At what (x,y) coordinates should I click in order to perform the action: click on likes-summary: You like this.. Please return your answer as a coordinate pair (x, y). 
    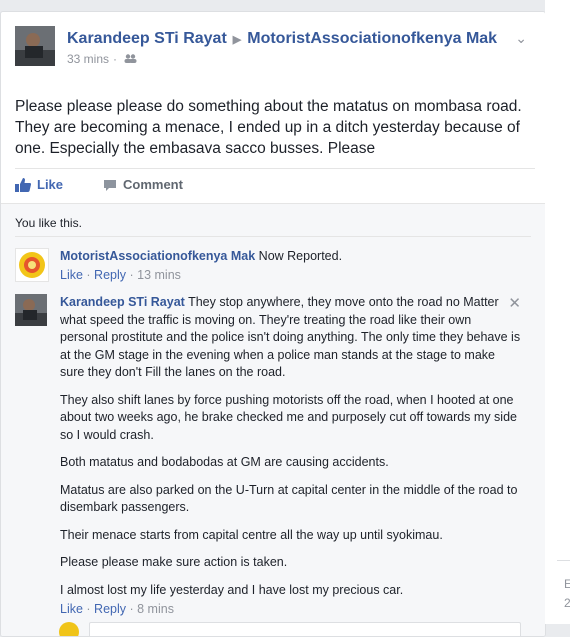
    Looking at the image, I should click on (48, 223).